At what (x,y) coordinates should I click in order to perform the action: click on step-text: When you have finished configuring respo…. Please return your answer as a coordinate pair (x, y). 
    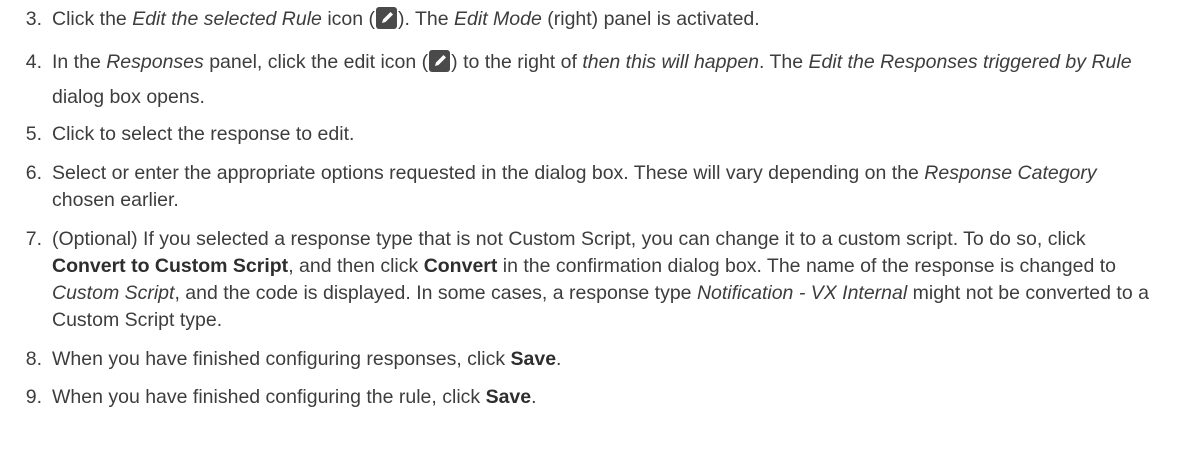
    Looking at the image, I should click on (307, 359).